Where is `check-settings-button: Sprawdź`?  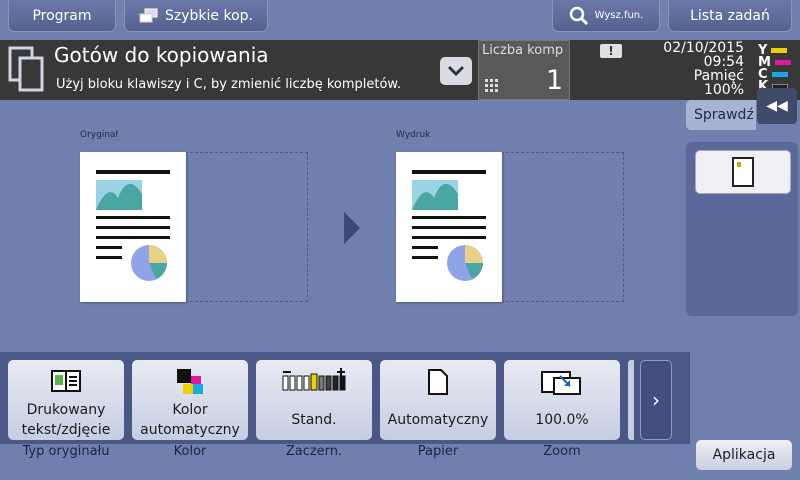 check-settings-button: Sprawdź is located at coordinates (721, 115).